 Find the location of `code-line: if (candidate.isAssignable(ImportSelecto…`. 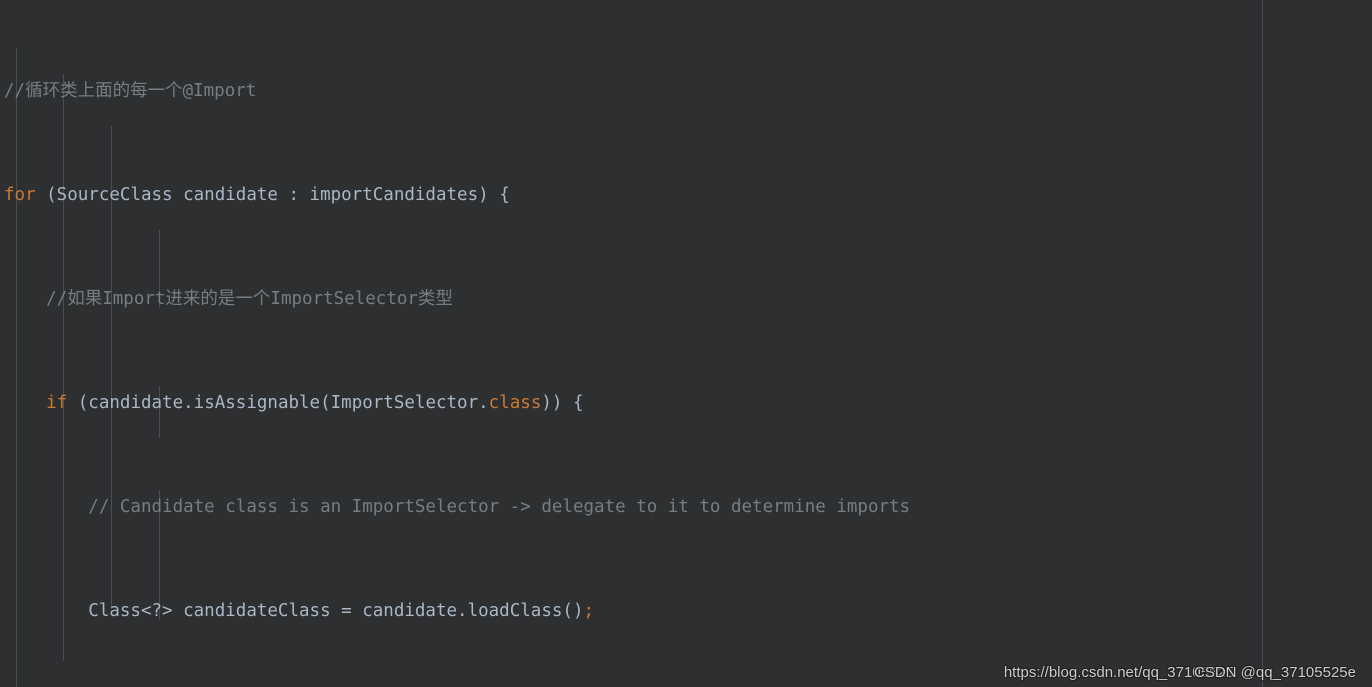

code-line: if (candidate.isAssignable(ImportSelecto… is located at coordinates (315, 403).